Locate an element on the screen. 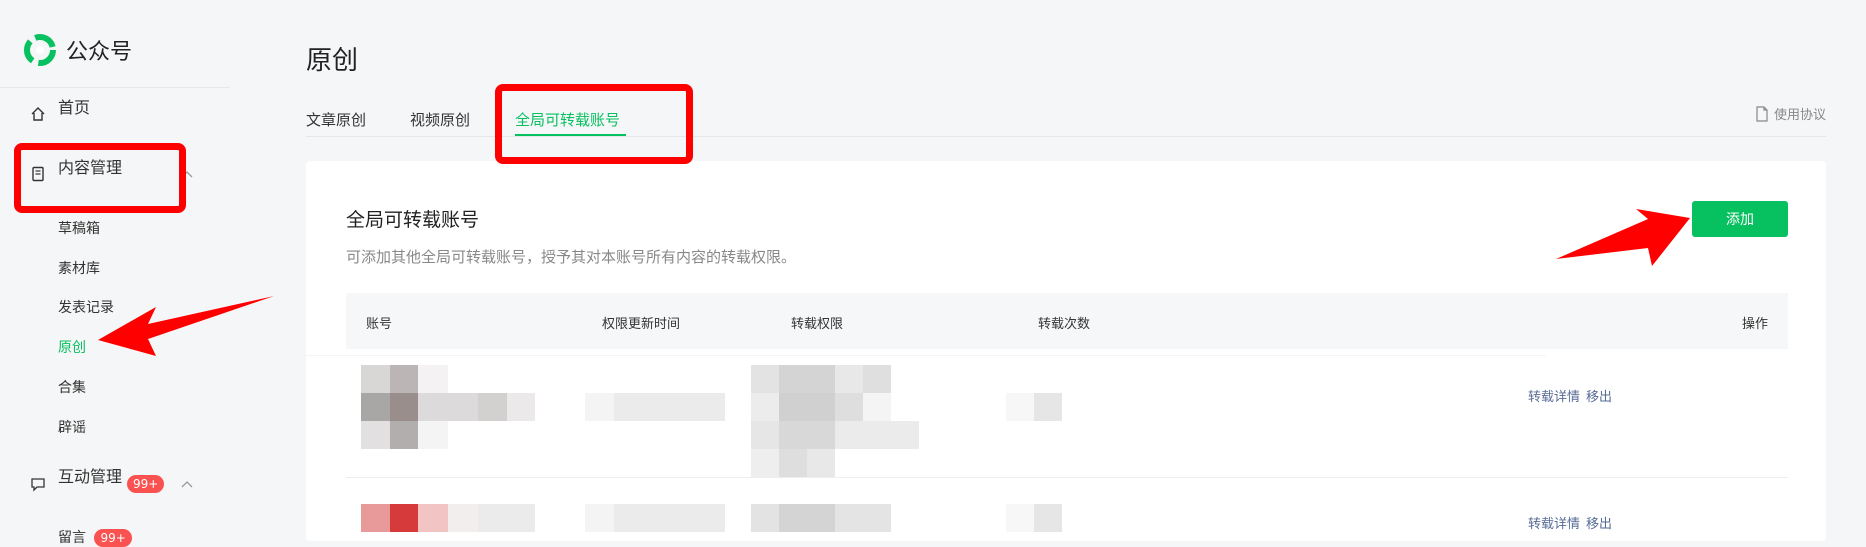 The height and width of the screenshot is (547, 1866). annotation-arrow-right is located at coordinates (1623, 237).